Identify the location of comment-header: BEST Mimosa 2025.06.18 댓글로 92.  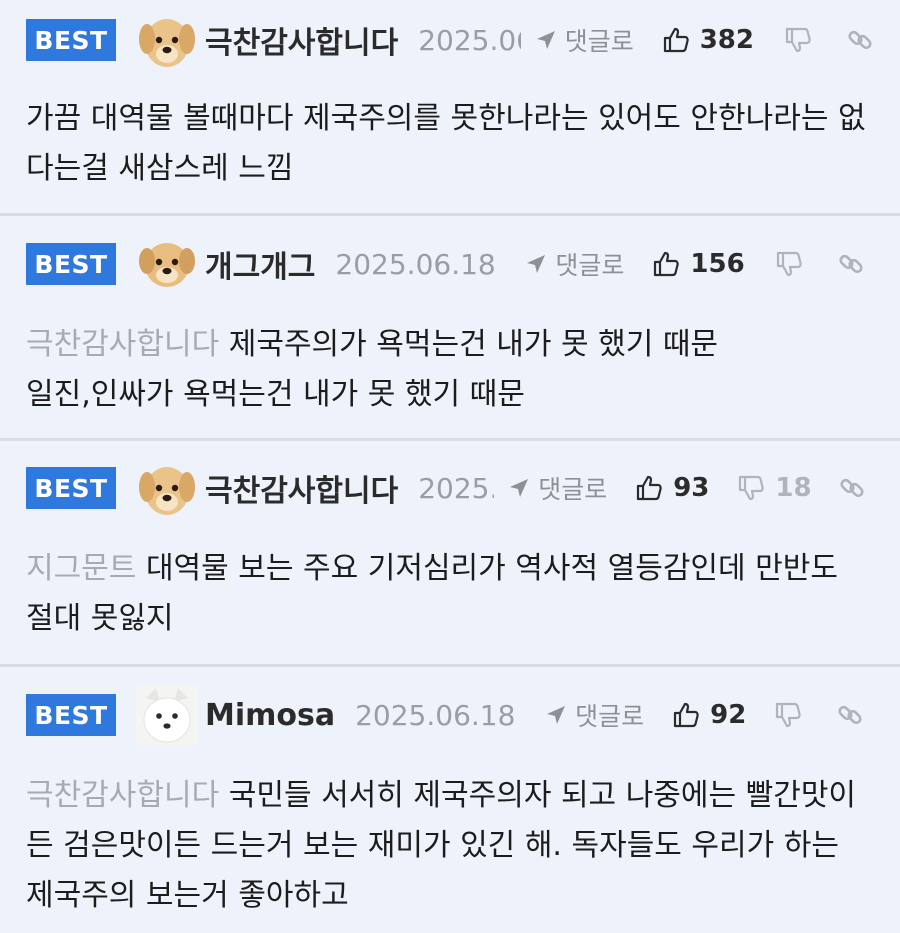
(450, 715).